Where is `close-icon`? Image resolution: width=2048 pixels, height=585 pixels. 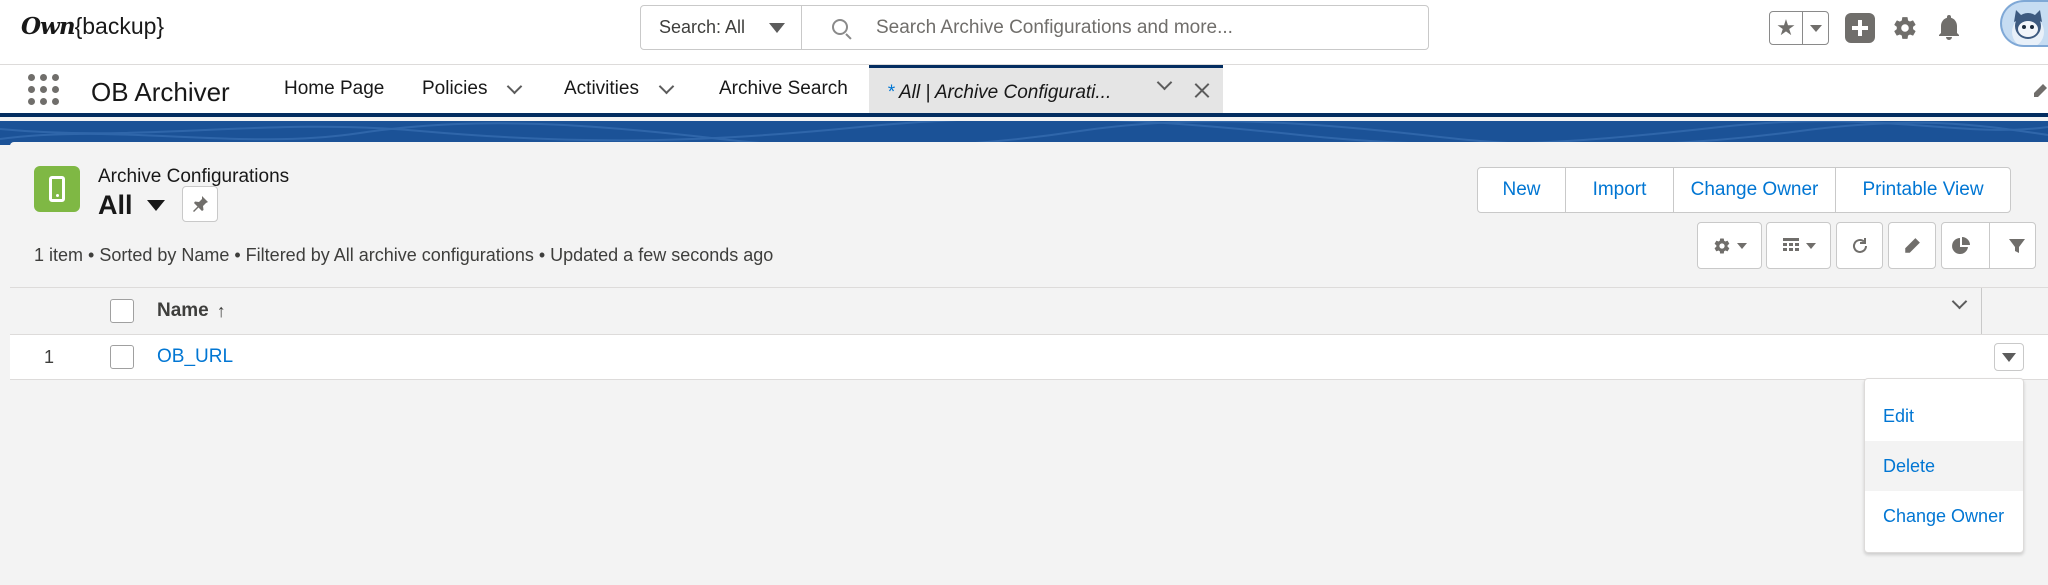
close-icon is located at coordinates (1202, 90).